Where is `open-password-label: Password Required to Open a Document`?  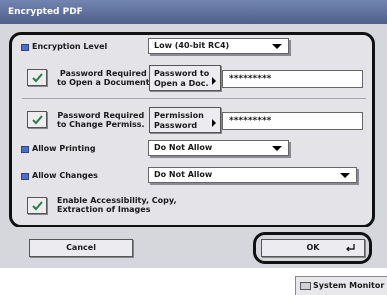 open-password-label: Password Required to Open a Document is located at coordinates (103, 78).